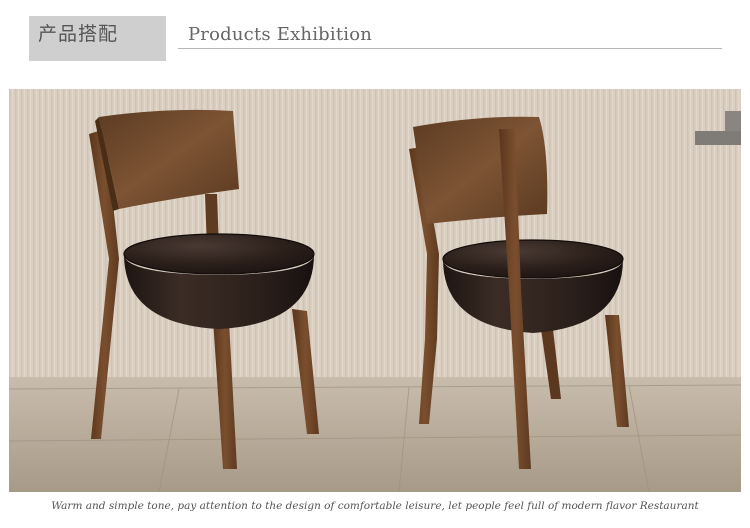 The height and width of the screenshot is (528, 750). Describe the element at coordinates (97, 38) in the screenshot. I see `section-tag: 产品搭配` at that location.